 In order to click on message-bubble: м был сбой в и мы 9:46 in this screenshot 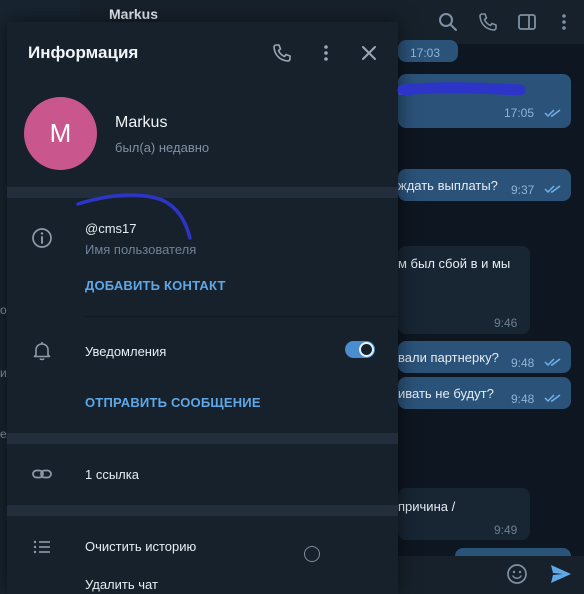, I will do `click(464, 290)`.